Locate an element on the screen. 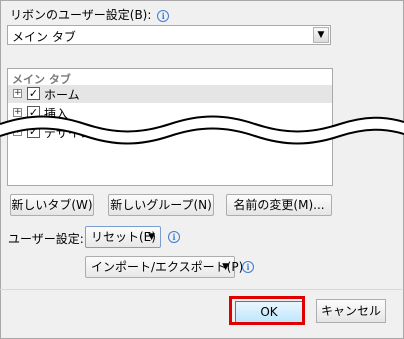 Image resolution: width=404 pixels, height=339 pixels. checkbox-home: ✓ is located at coordinates (33, 93).